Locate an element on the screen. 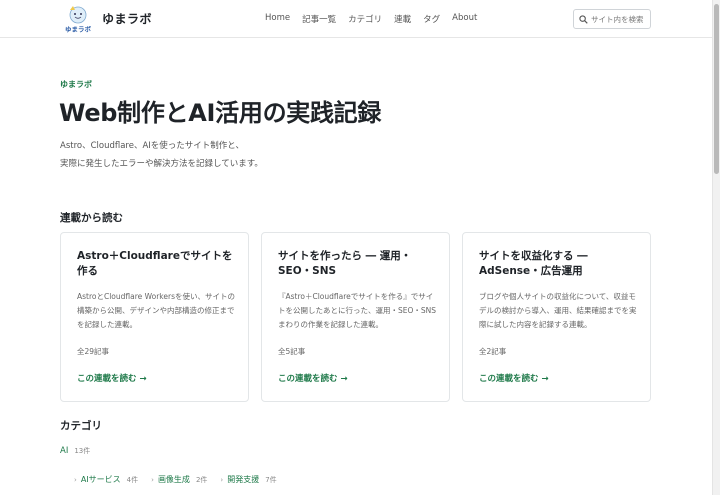 This screenshot has width=720, height=495. categories-heading: カテゴリ is located at coordinates (81, 426).